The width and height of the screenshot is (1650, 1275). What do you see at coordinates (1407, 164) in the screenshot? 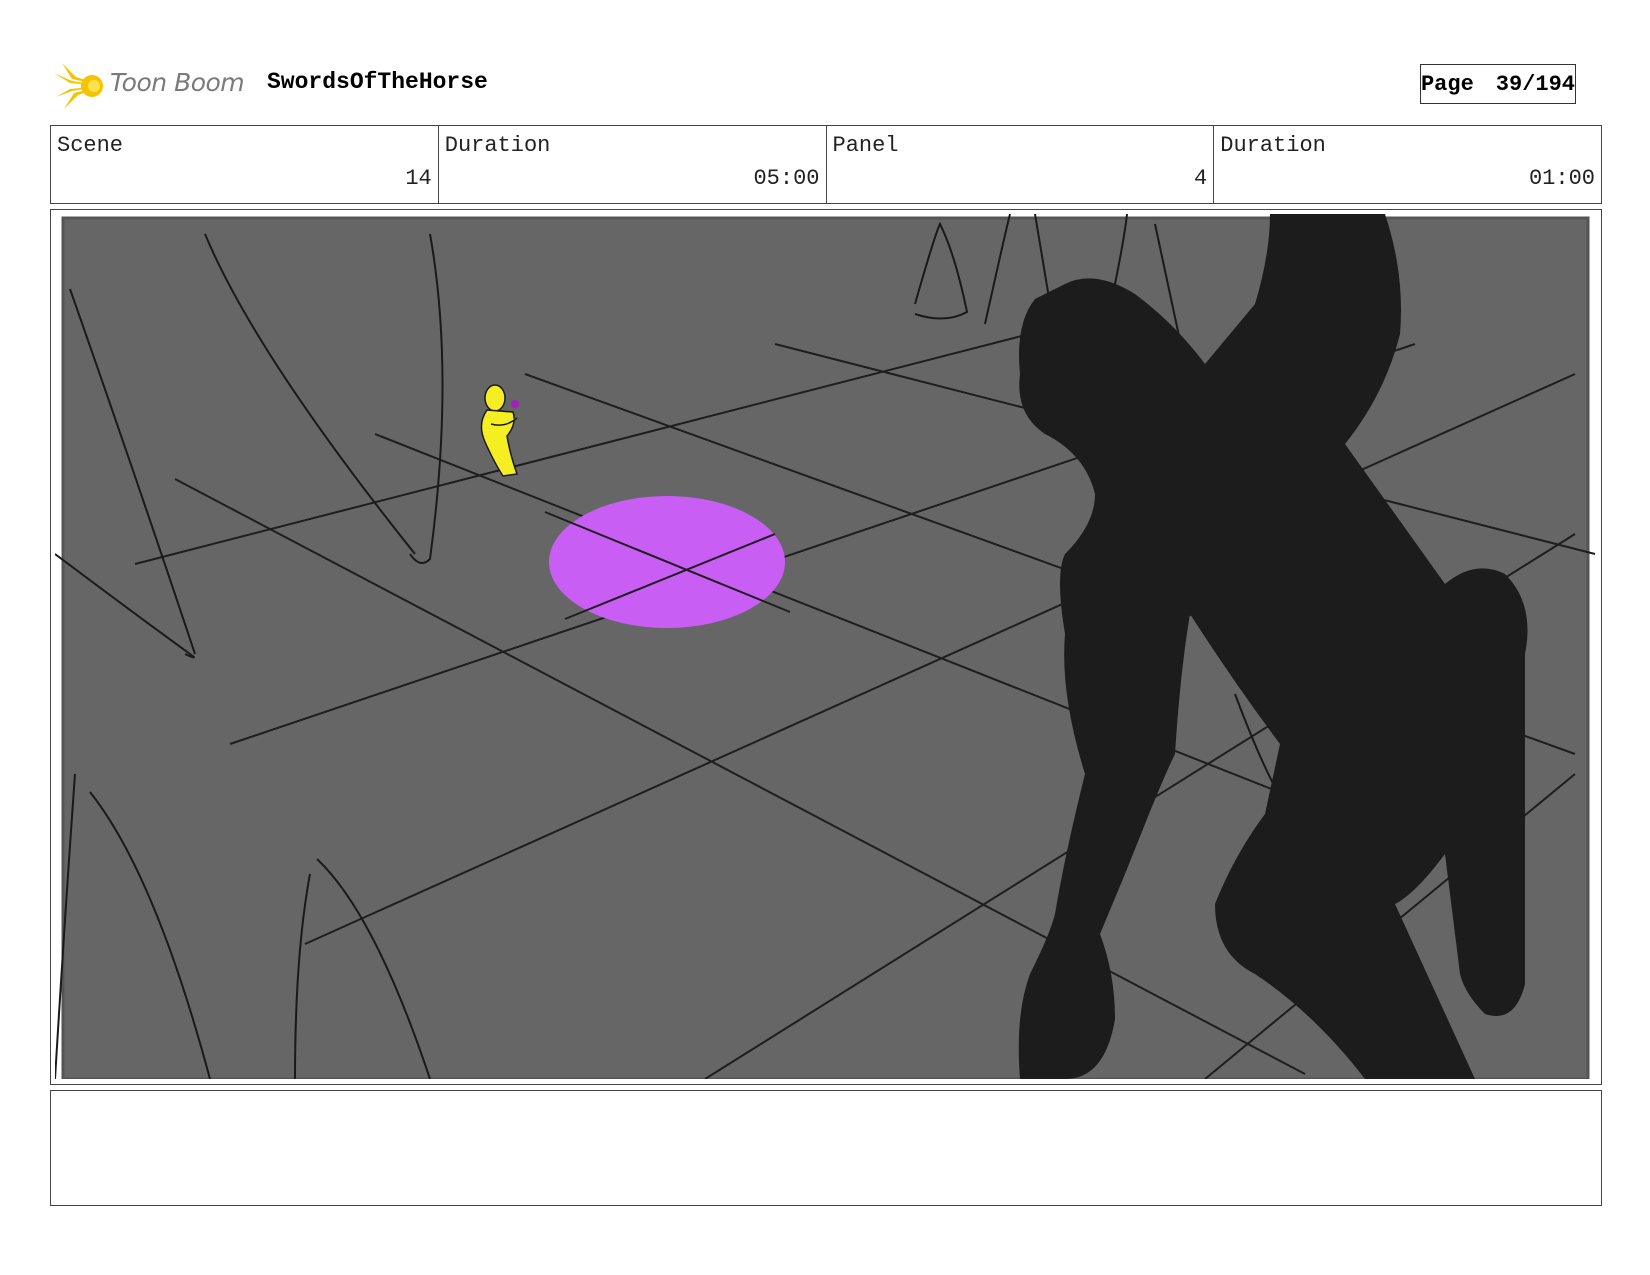
I see `panel-duration-cell: Duration 01:00` at bounding box center [1407, 164].